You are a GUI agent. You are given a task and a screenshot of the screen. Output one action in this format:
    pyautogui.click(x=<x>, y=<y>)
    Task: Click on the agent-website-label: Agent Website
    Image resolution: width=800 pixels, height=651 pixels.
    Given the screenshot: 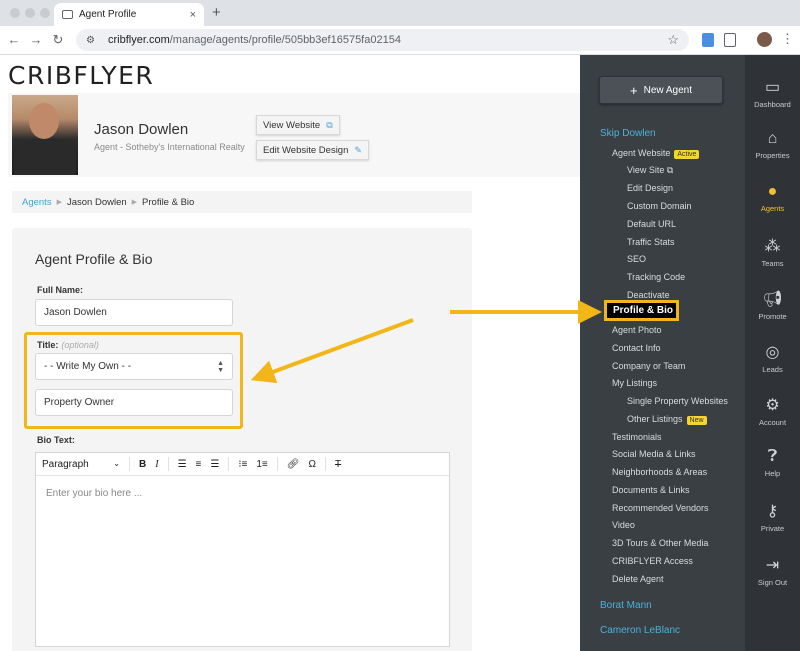 What is the action you would take?
    pyautogui.click(x=641, y=153)
    